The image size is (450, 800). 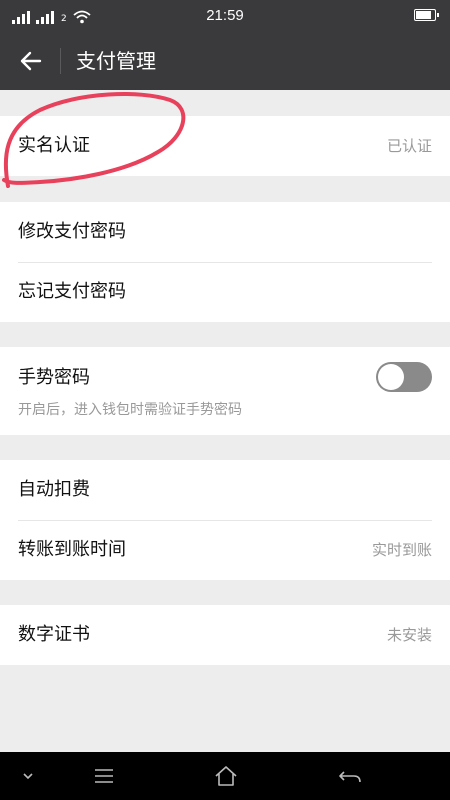 I want to click on gesture-password-toggle, so click(x=404, y=377).